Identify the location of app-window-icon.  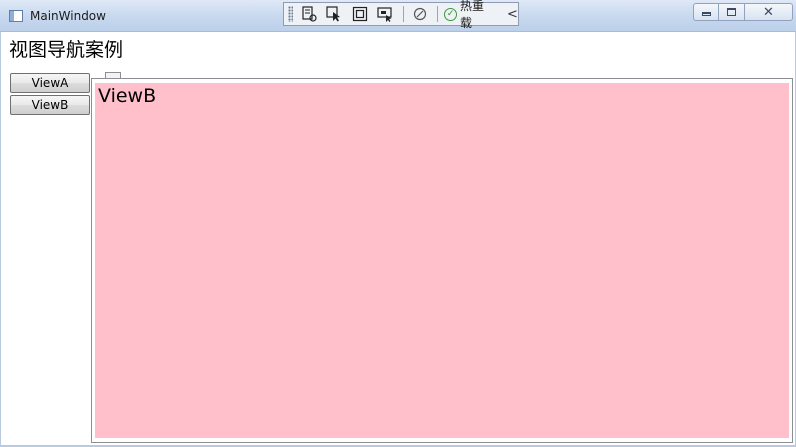
(16, 16).